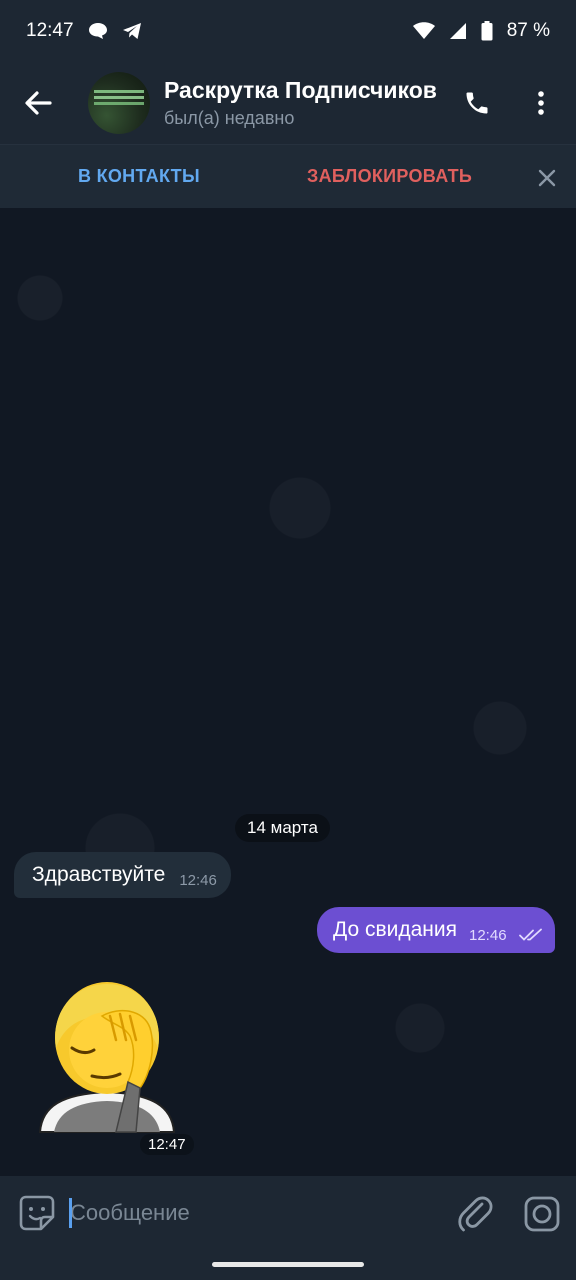 This screenshot has height=1280, width=576. What do you see at coordinates (487, 31) in the screenshot?
I see `battery-icon` at bounding box center [487, 31].